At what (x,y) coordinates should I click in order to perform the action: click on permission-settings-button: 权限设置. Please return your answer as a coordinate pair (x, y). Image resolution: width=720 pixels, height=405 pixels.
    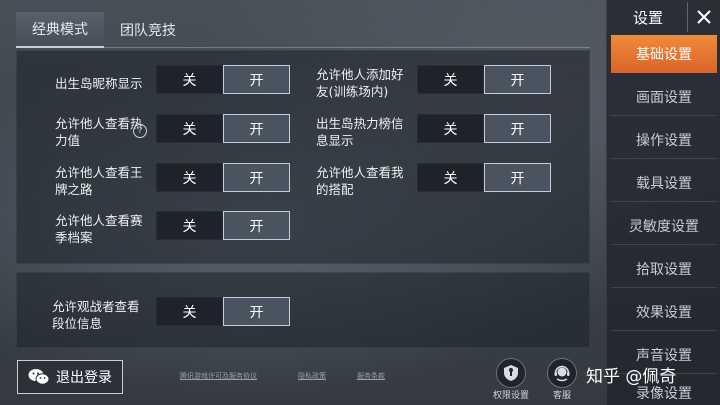
    Looking at the image, I should click on (511, 379).